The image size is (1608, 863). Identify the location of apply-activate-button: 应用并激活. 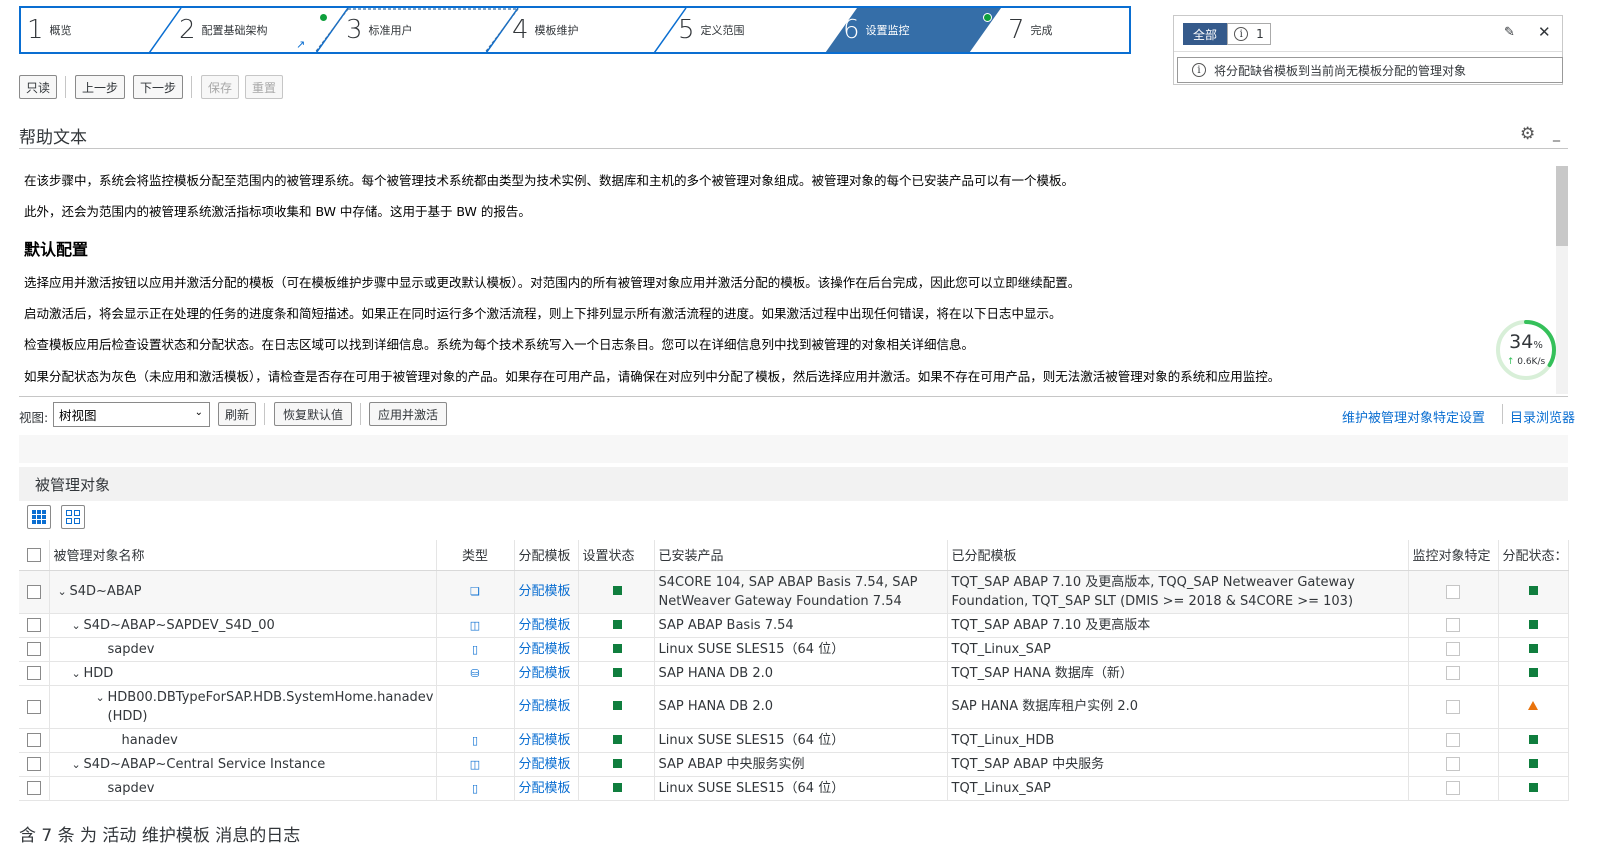
(408, 414).